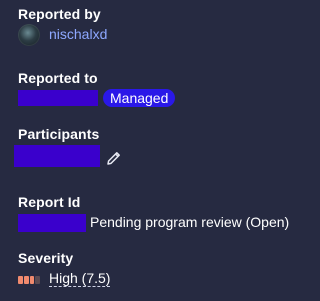 This screenshot has height=301, width=320. Describe the element at coordinates (80, 278) in the screenshot. I see `severity-value: High (7.5)` at that location.